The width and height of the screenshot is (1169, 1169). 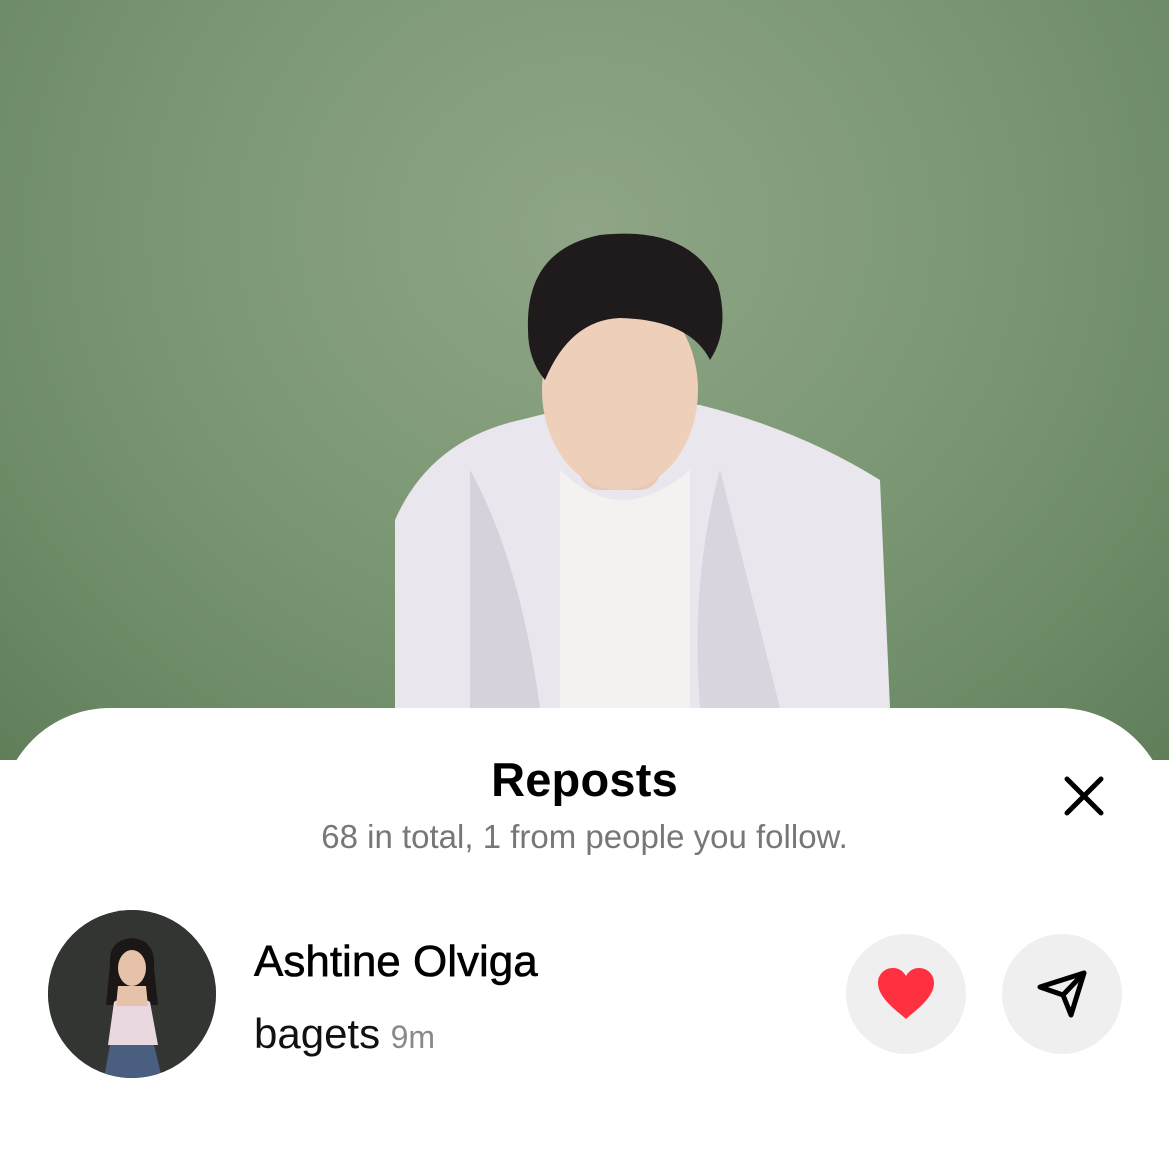 I want to click on sheet-title: Reposts, so click(x=584, y=779).